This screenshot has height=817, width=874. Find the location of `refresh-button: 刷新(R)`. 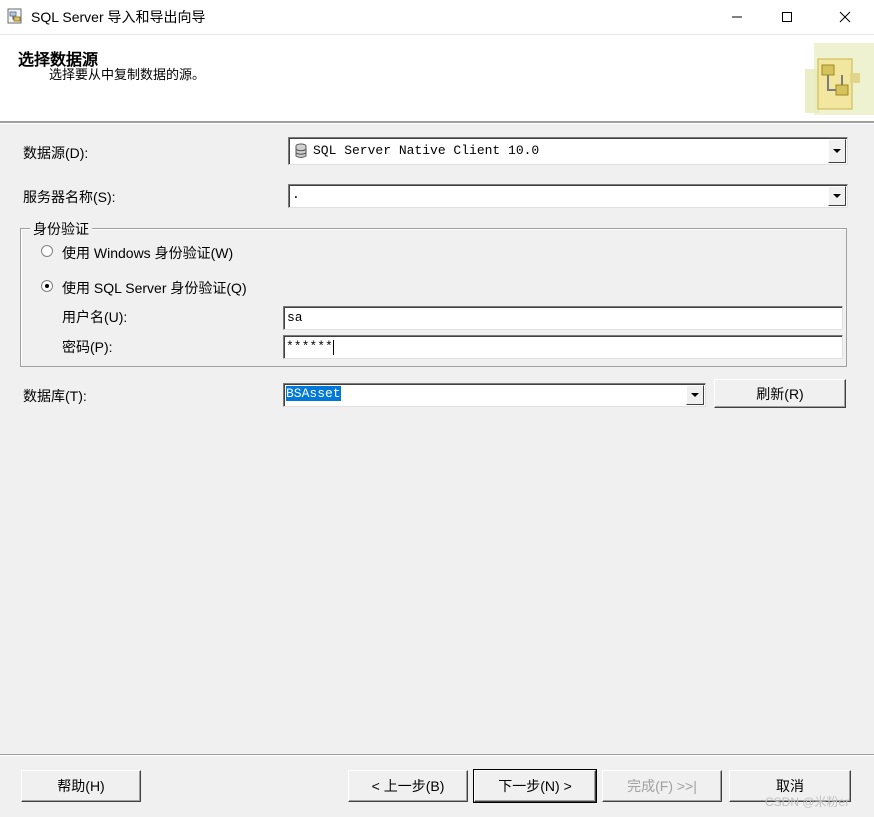

refresh-button: 刷新(R) is located at coordinates (780, 393).